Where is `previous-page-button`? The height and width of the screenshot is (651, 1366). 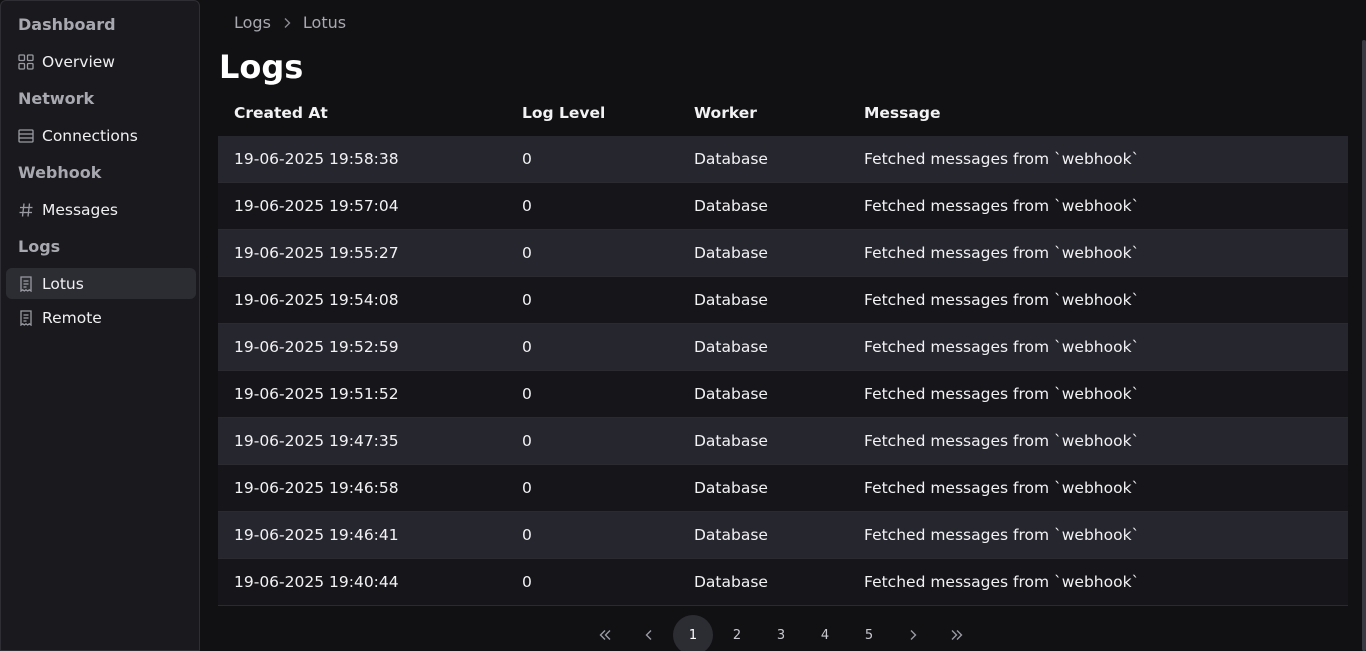 previous-page-button is located at coordinates (649, 633).